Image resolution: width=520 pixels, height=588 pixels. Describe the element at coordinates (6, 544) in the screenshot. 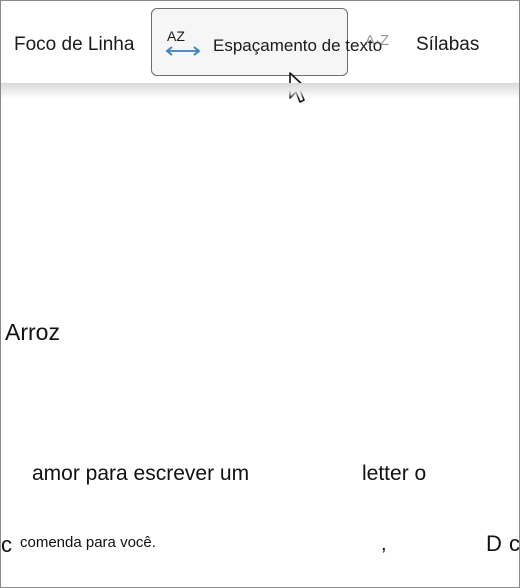

I see `text-line-2-letter-c: c` at that location.